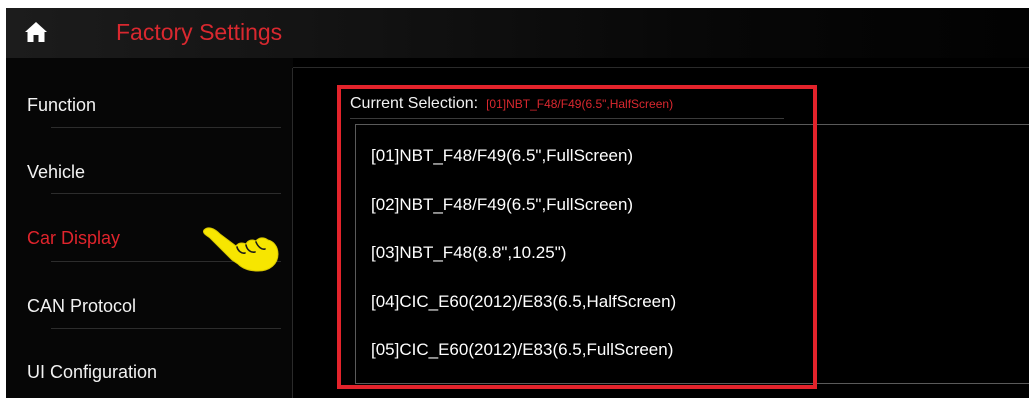 The width and height of the screenshot is (1029, 398). I want to click on header-bar: Factory Settings, so click(517, 33).